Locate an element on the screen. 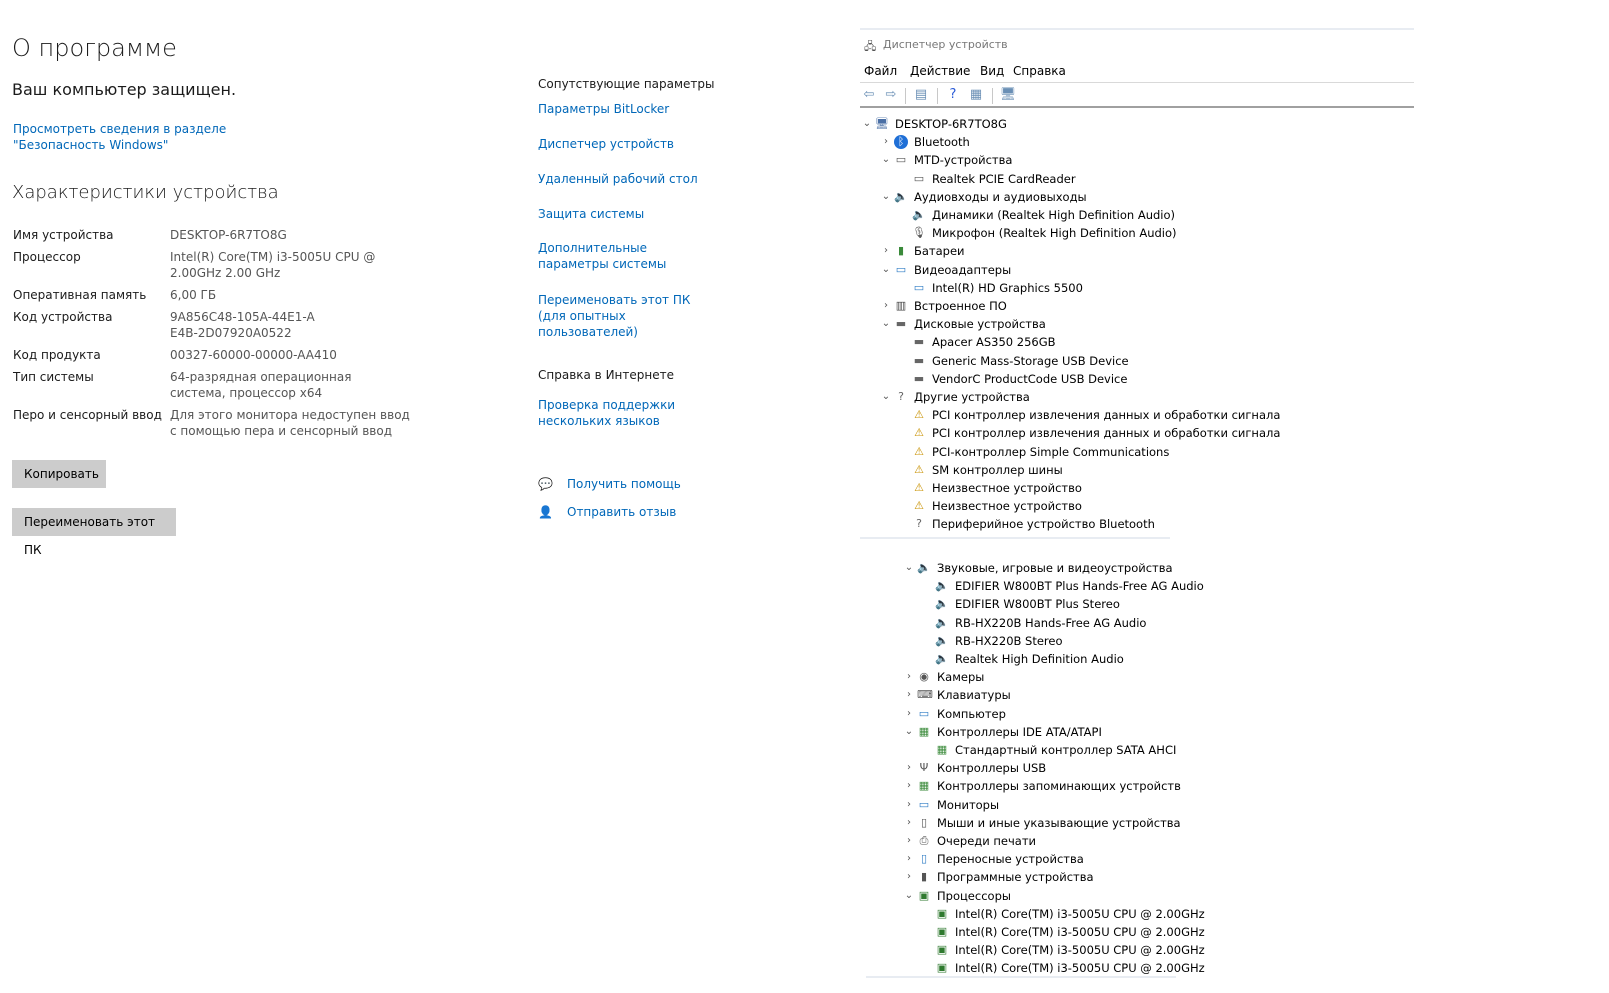 Image resolution: width=1609 pixels, height=993 pixels. tree-category: Bluetooth is located at coordinates (942, 142).